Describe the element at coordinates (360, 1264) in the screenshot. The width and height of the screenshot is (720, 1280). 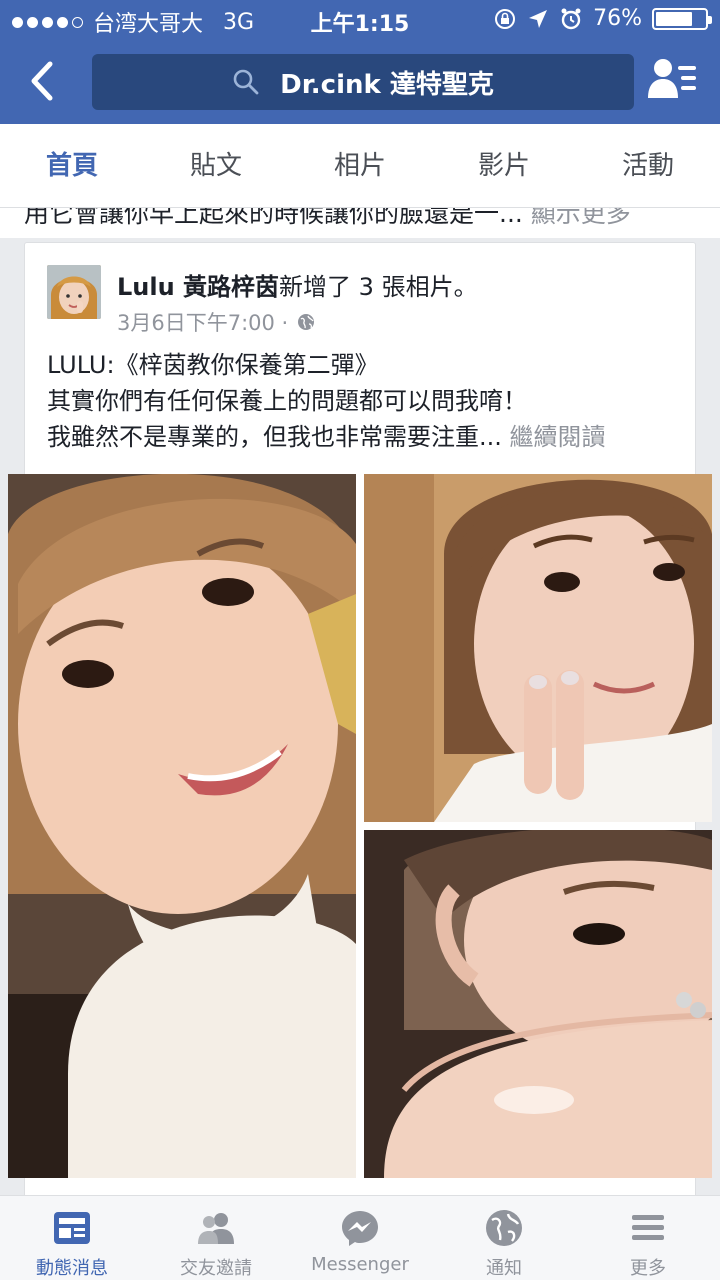
I see `bottom-tab-label: Messenger` at that location.